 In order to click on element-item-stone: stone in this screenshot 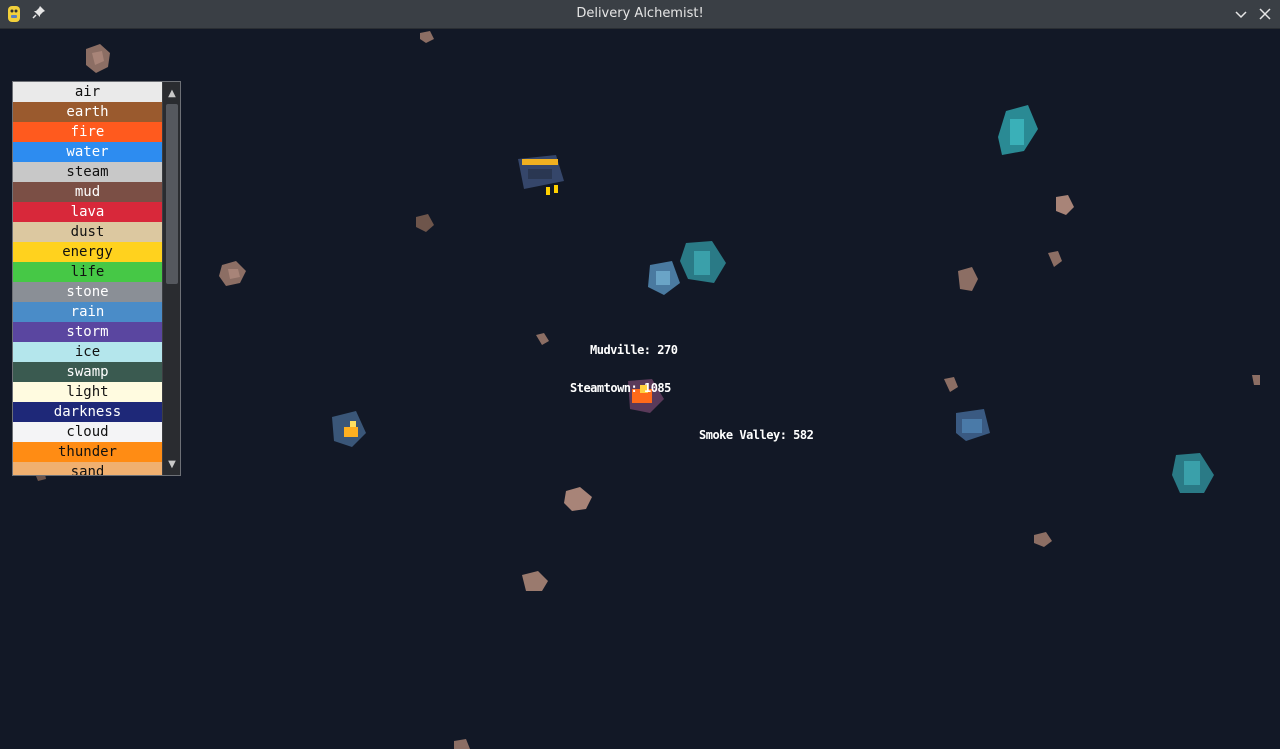, I will do `click(87, 292)`.